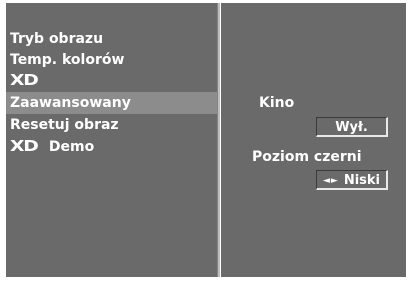 The height and width of the screenshot is (281, 408). I want to click on black-level-value-text: Niski, so click(362, 180).